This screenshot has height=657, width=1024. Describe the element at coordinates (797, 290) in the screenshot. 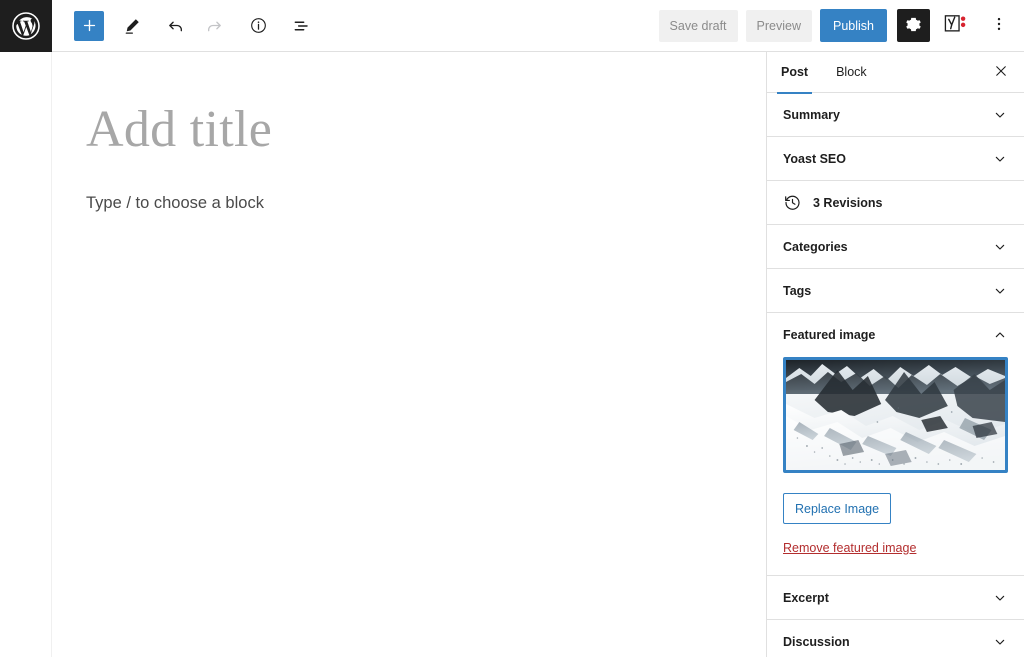

I see `panel-label-tags: Tags` at that location.